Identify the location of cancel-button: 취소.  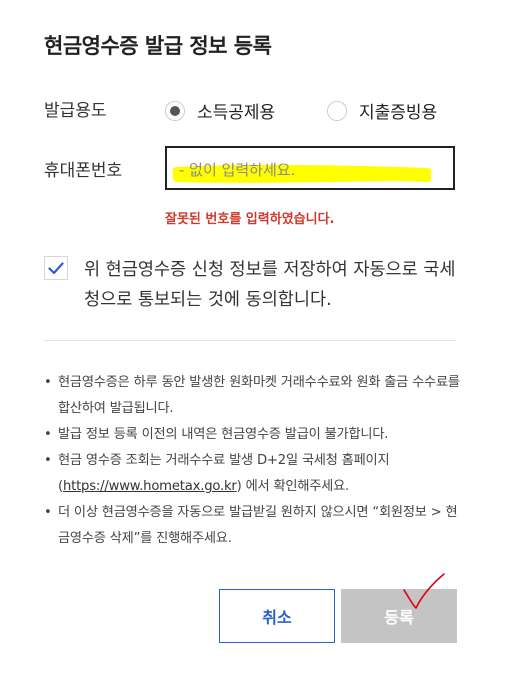
(277, 616).